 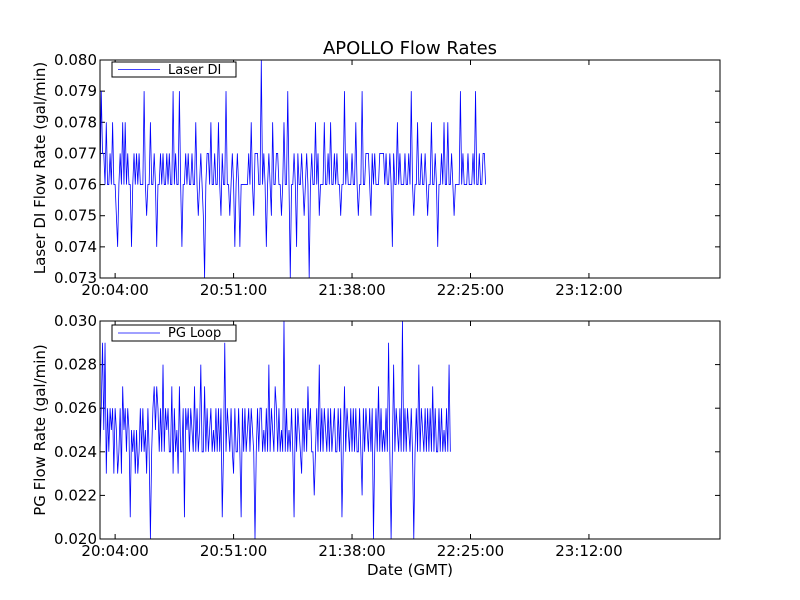 I want to click on y-tick-label: 0.078, so click(x=75, y=122).